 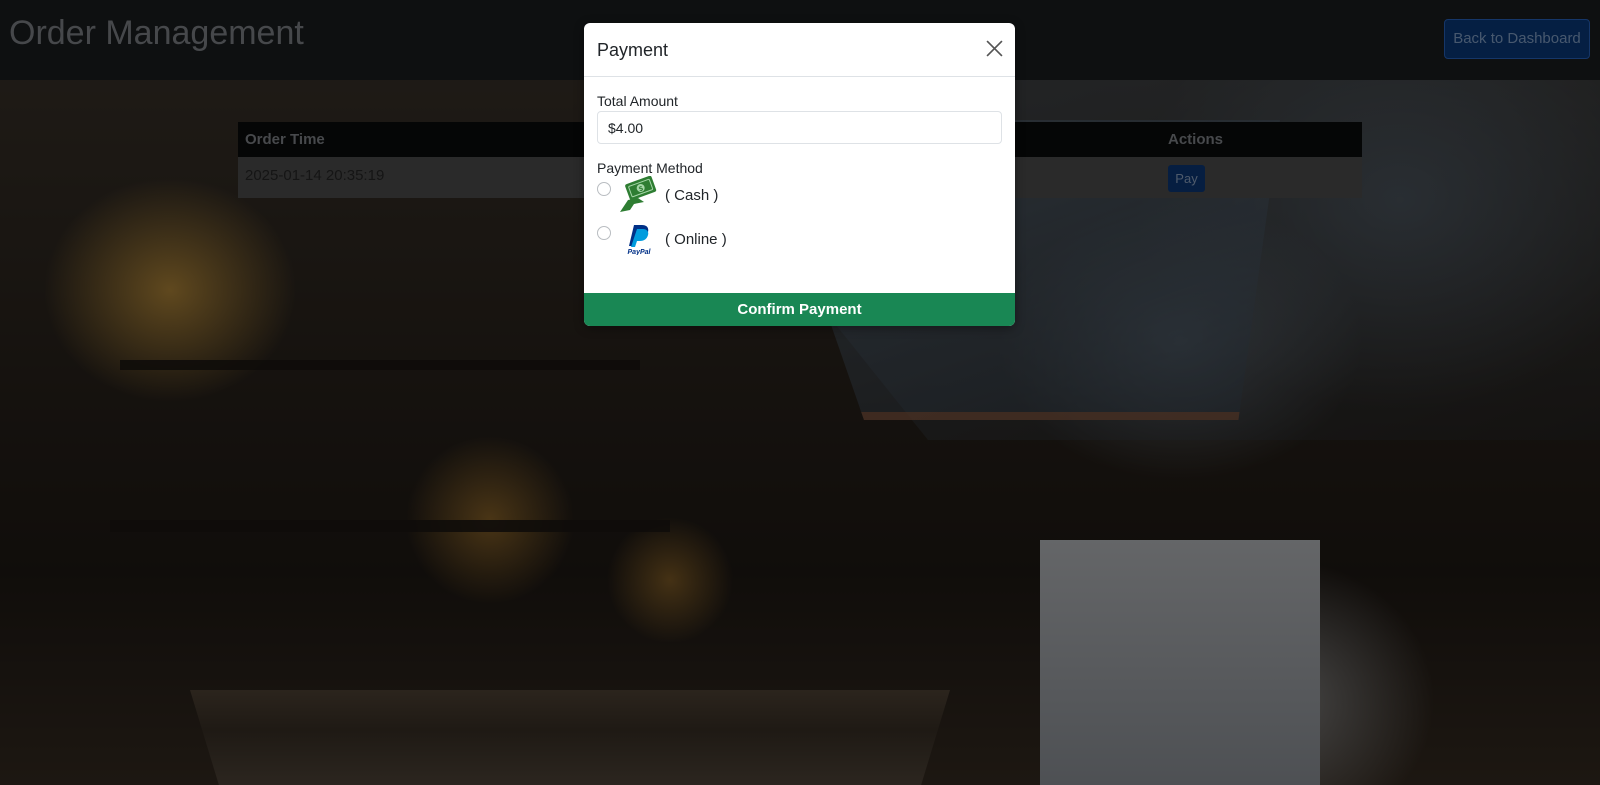 What do you see at coordinates (637, 101) in the screenshot?
I see `total-amount-label: Total Amount` at bounding box center [637, 101].